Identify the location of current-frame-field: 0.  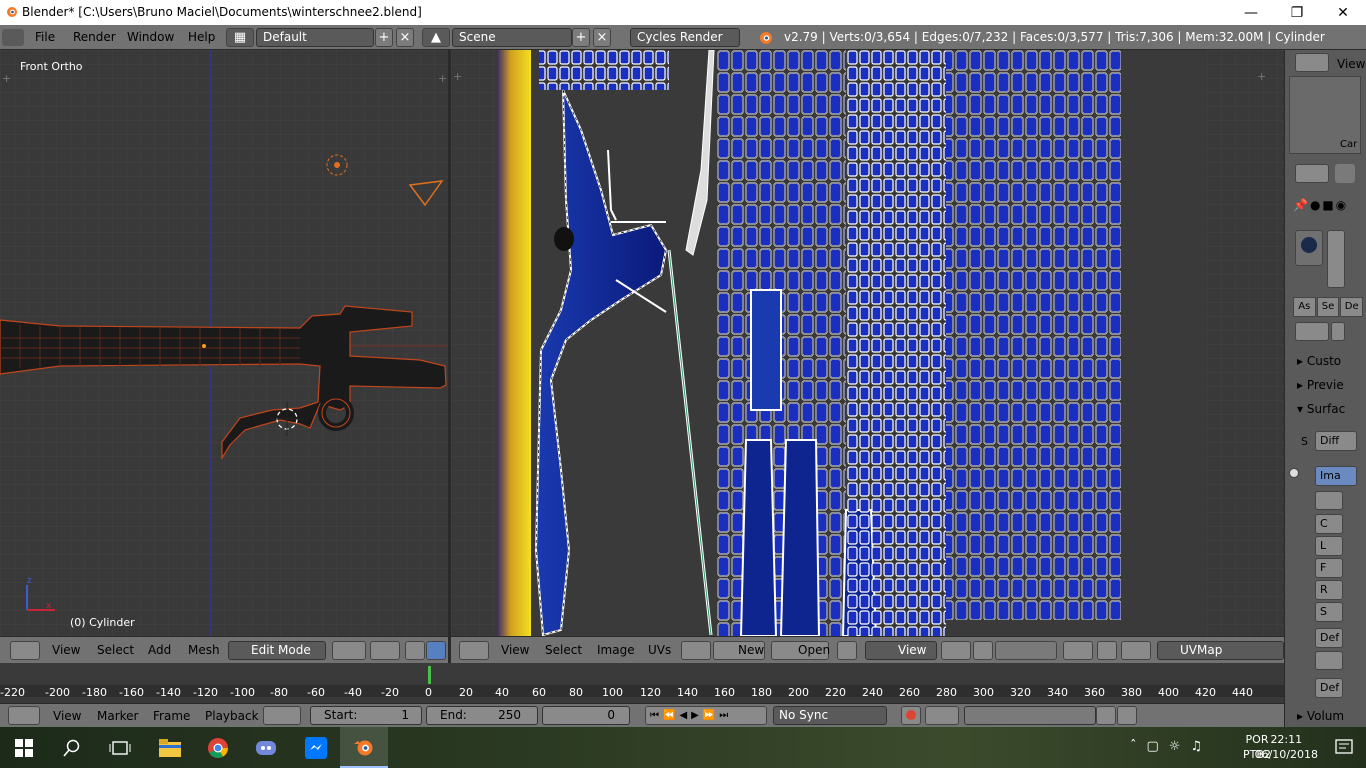
(586, 715).